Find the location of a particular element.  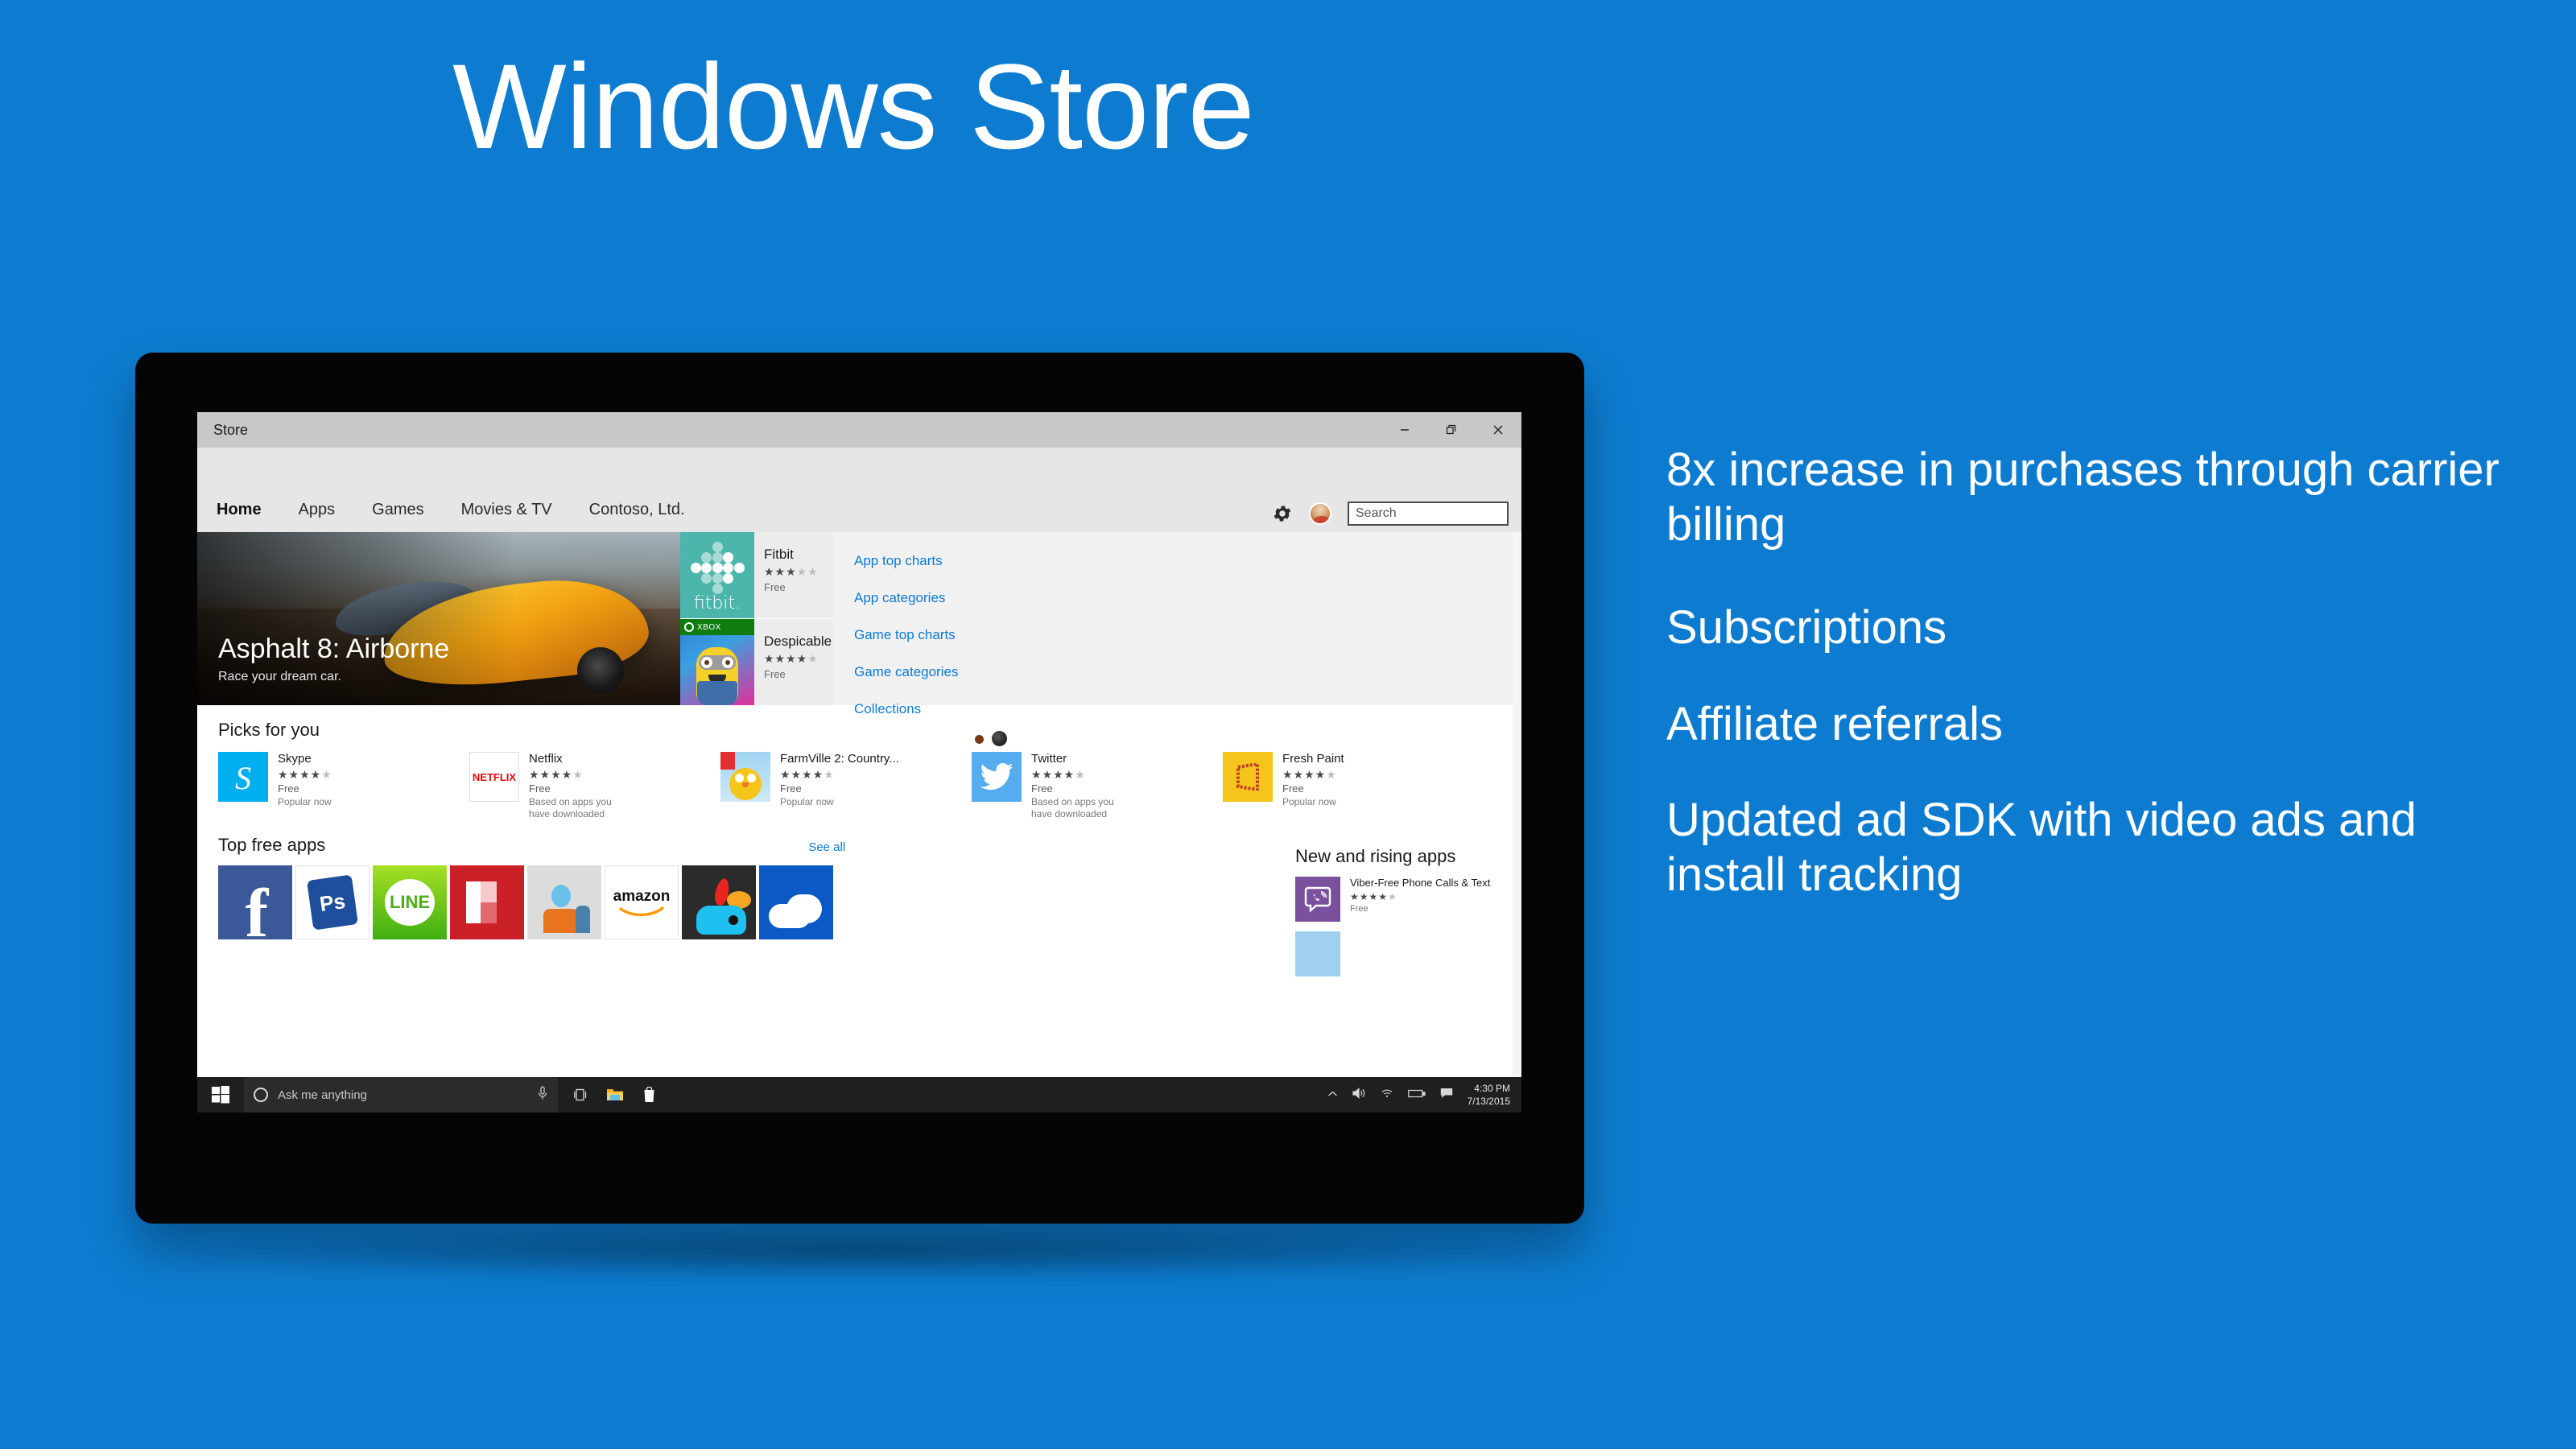

featured-card-despicable: XBOX Despicable Me:... ★★★★★ Free is located at coordinates (775, 662).